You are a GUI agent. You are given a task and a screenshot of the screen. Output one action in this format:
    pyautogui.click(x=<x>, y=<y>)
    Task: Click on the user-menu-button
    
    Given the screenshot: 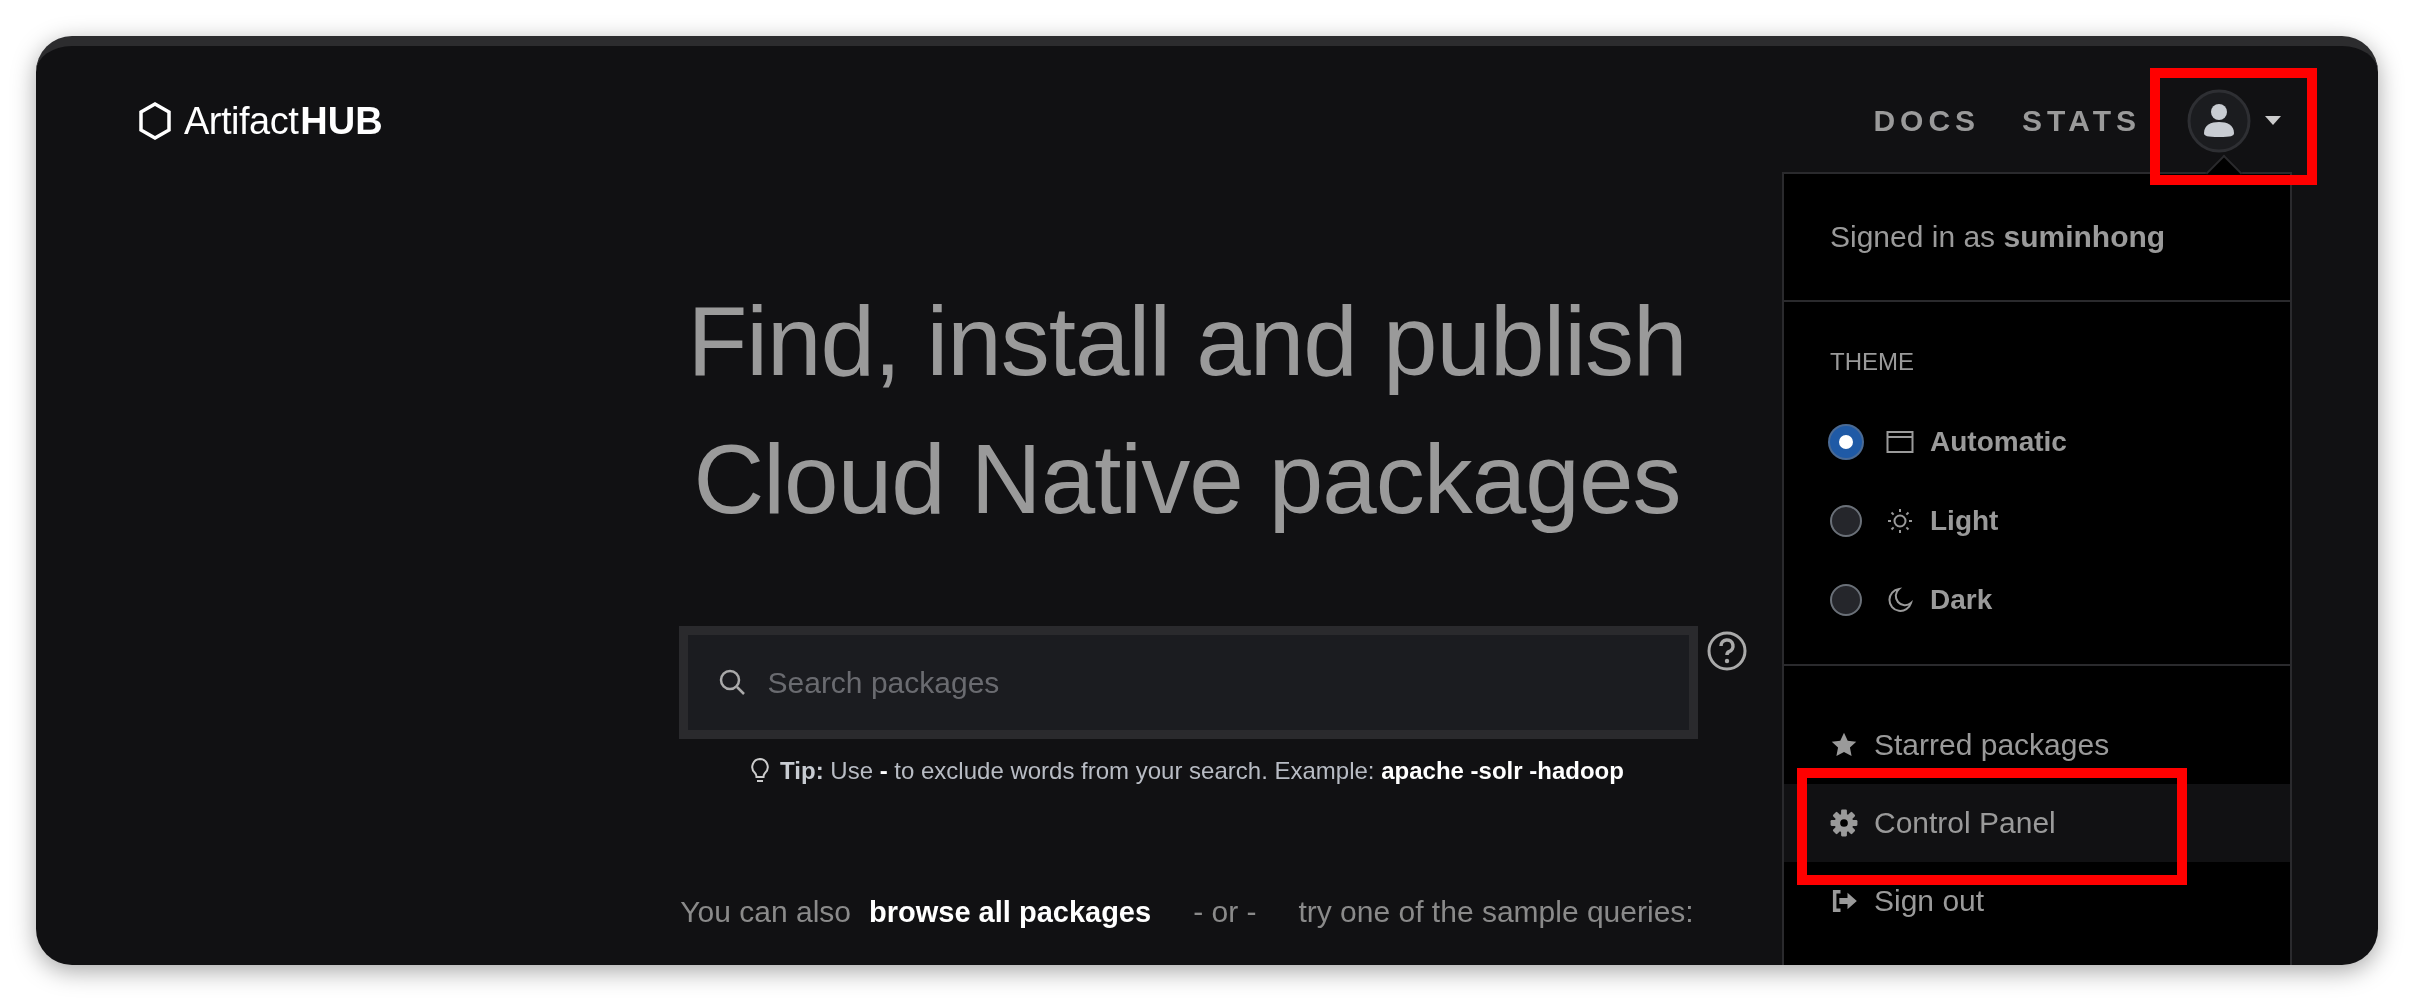 What is the action you would take?
    pyautogui.click(x=2234, y=121)
    